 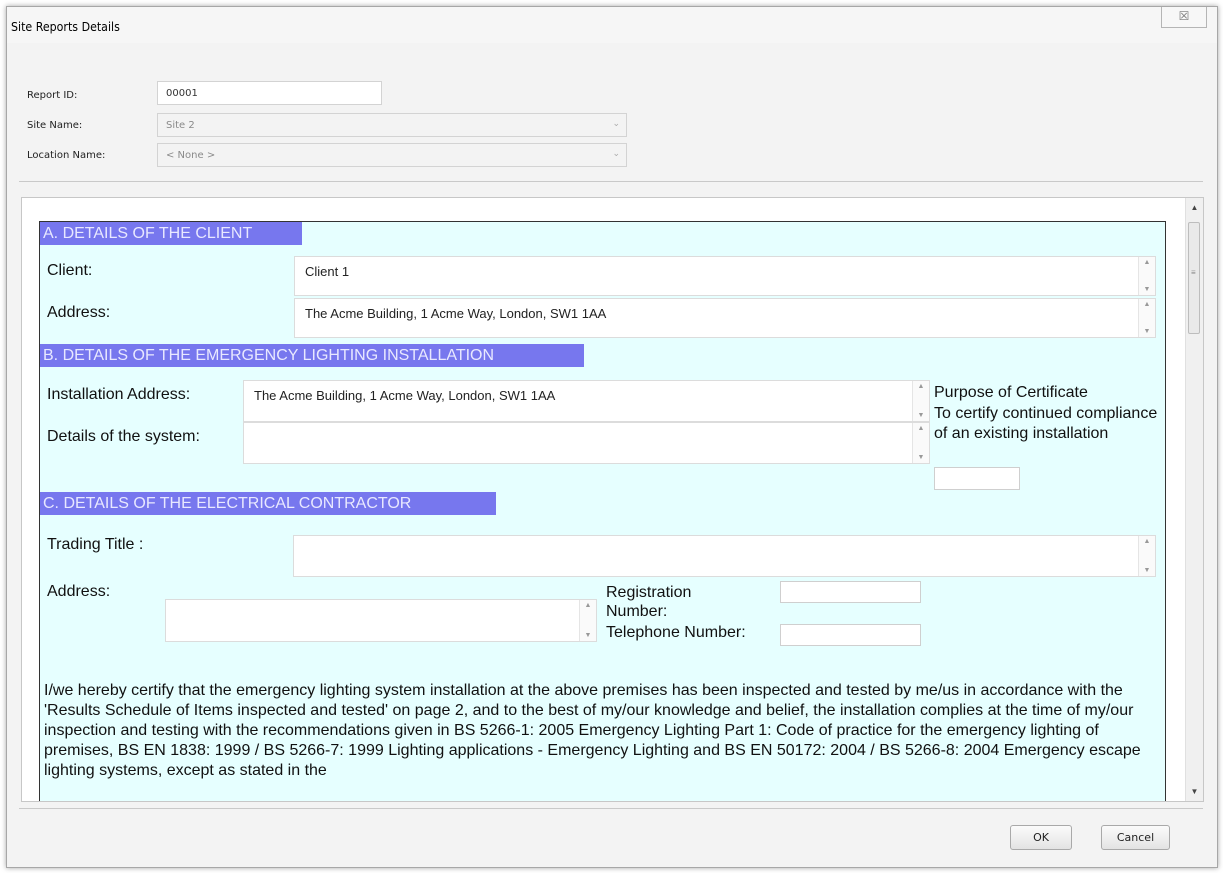 What do you see at coordinates (1135, 837) in the screenshot?
I see `cancel-button: Cancel` at bounding box center [1135, 837].